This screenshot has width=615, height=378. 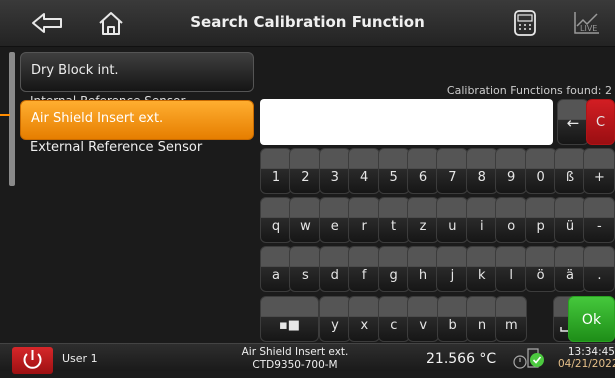 I want to click on key-2: e, so click(x=334, y=220).